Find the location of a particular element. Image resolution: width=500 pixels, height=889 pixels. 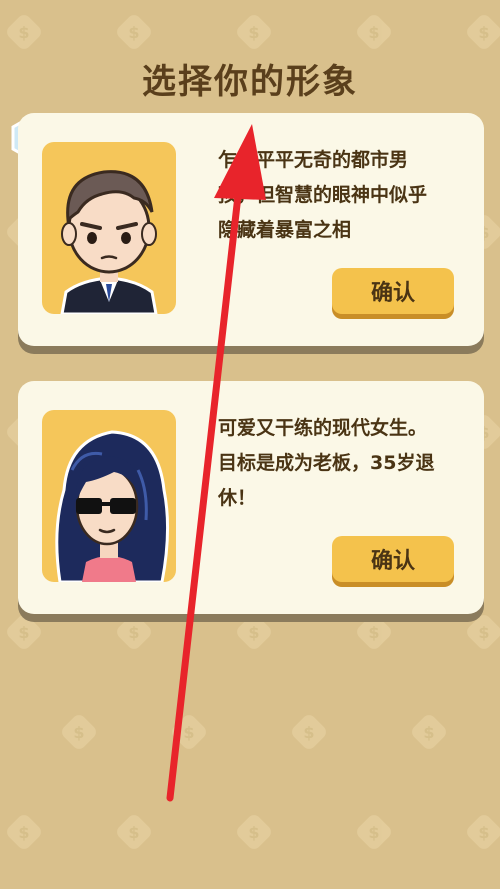

character-description: 可爱又干练的现代女生。目标是成为老板，35岁退休！ is located at coordinates (326, 463).